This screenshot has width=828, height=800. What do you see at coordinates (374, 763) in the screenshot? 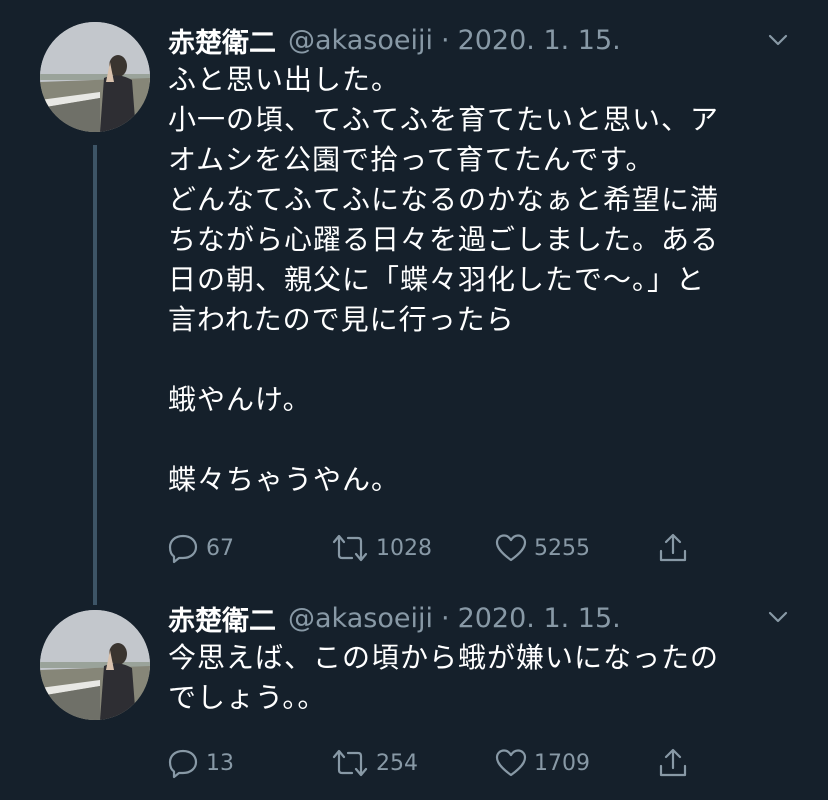
I see `retweet-button: 254` at bounding box center [374, 763].